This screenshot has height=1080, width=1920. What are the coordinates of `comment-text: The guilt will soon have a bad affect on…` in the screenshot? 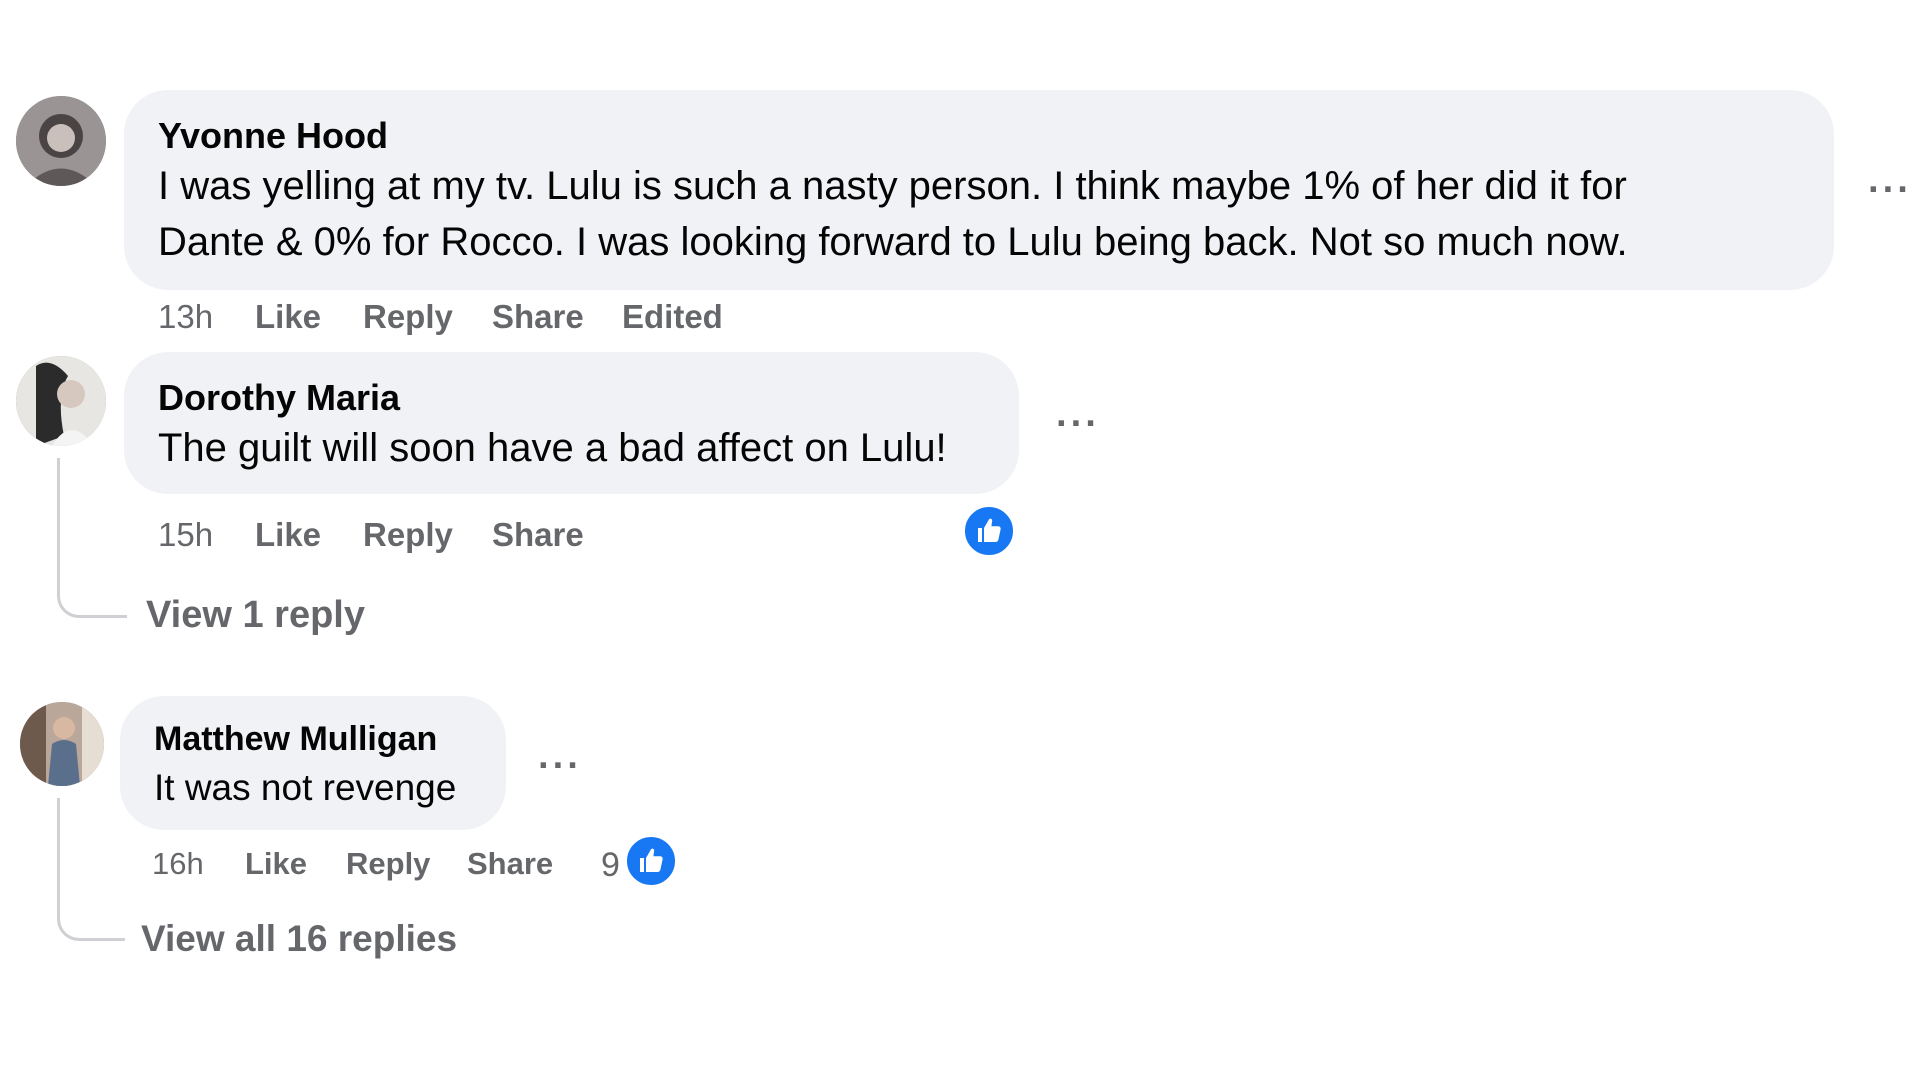 It's located at (552, 448).